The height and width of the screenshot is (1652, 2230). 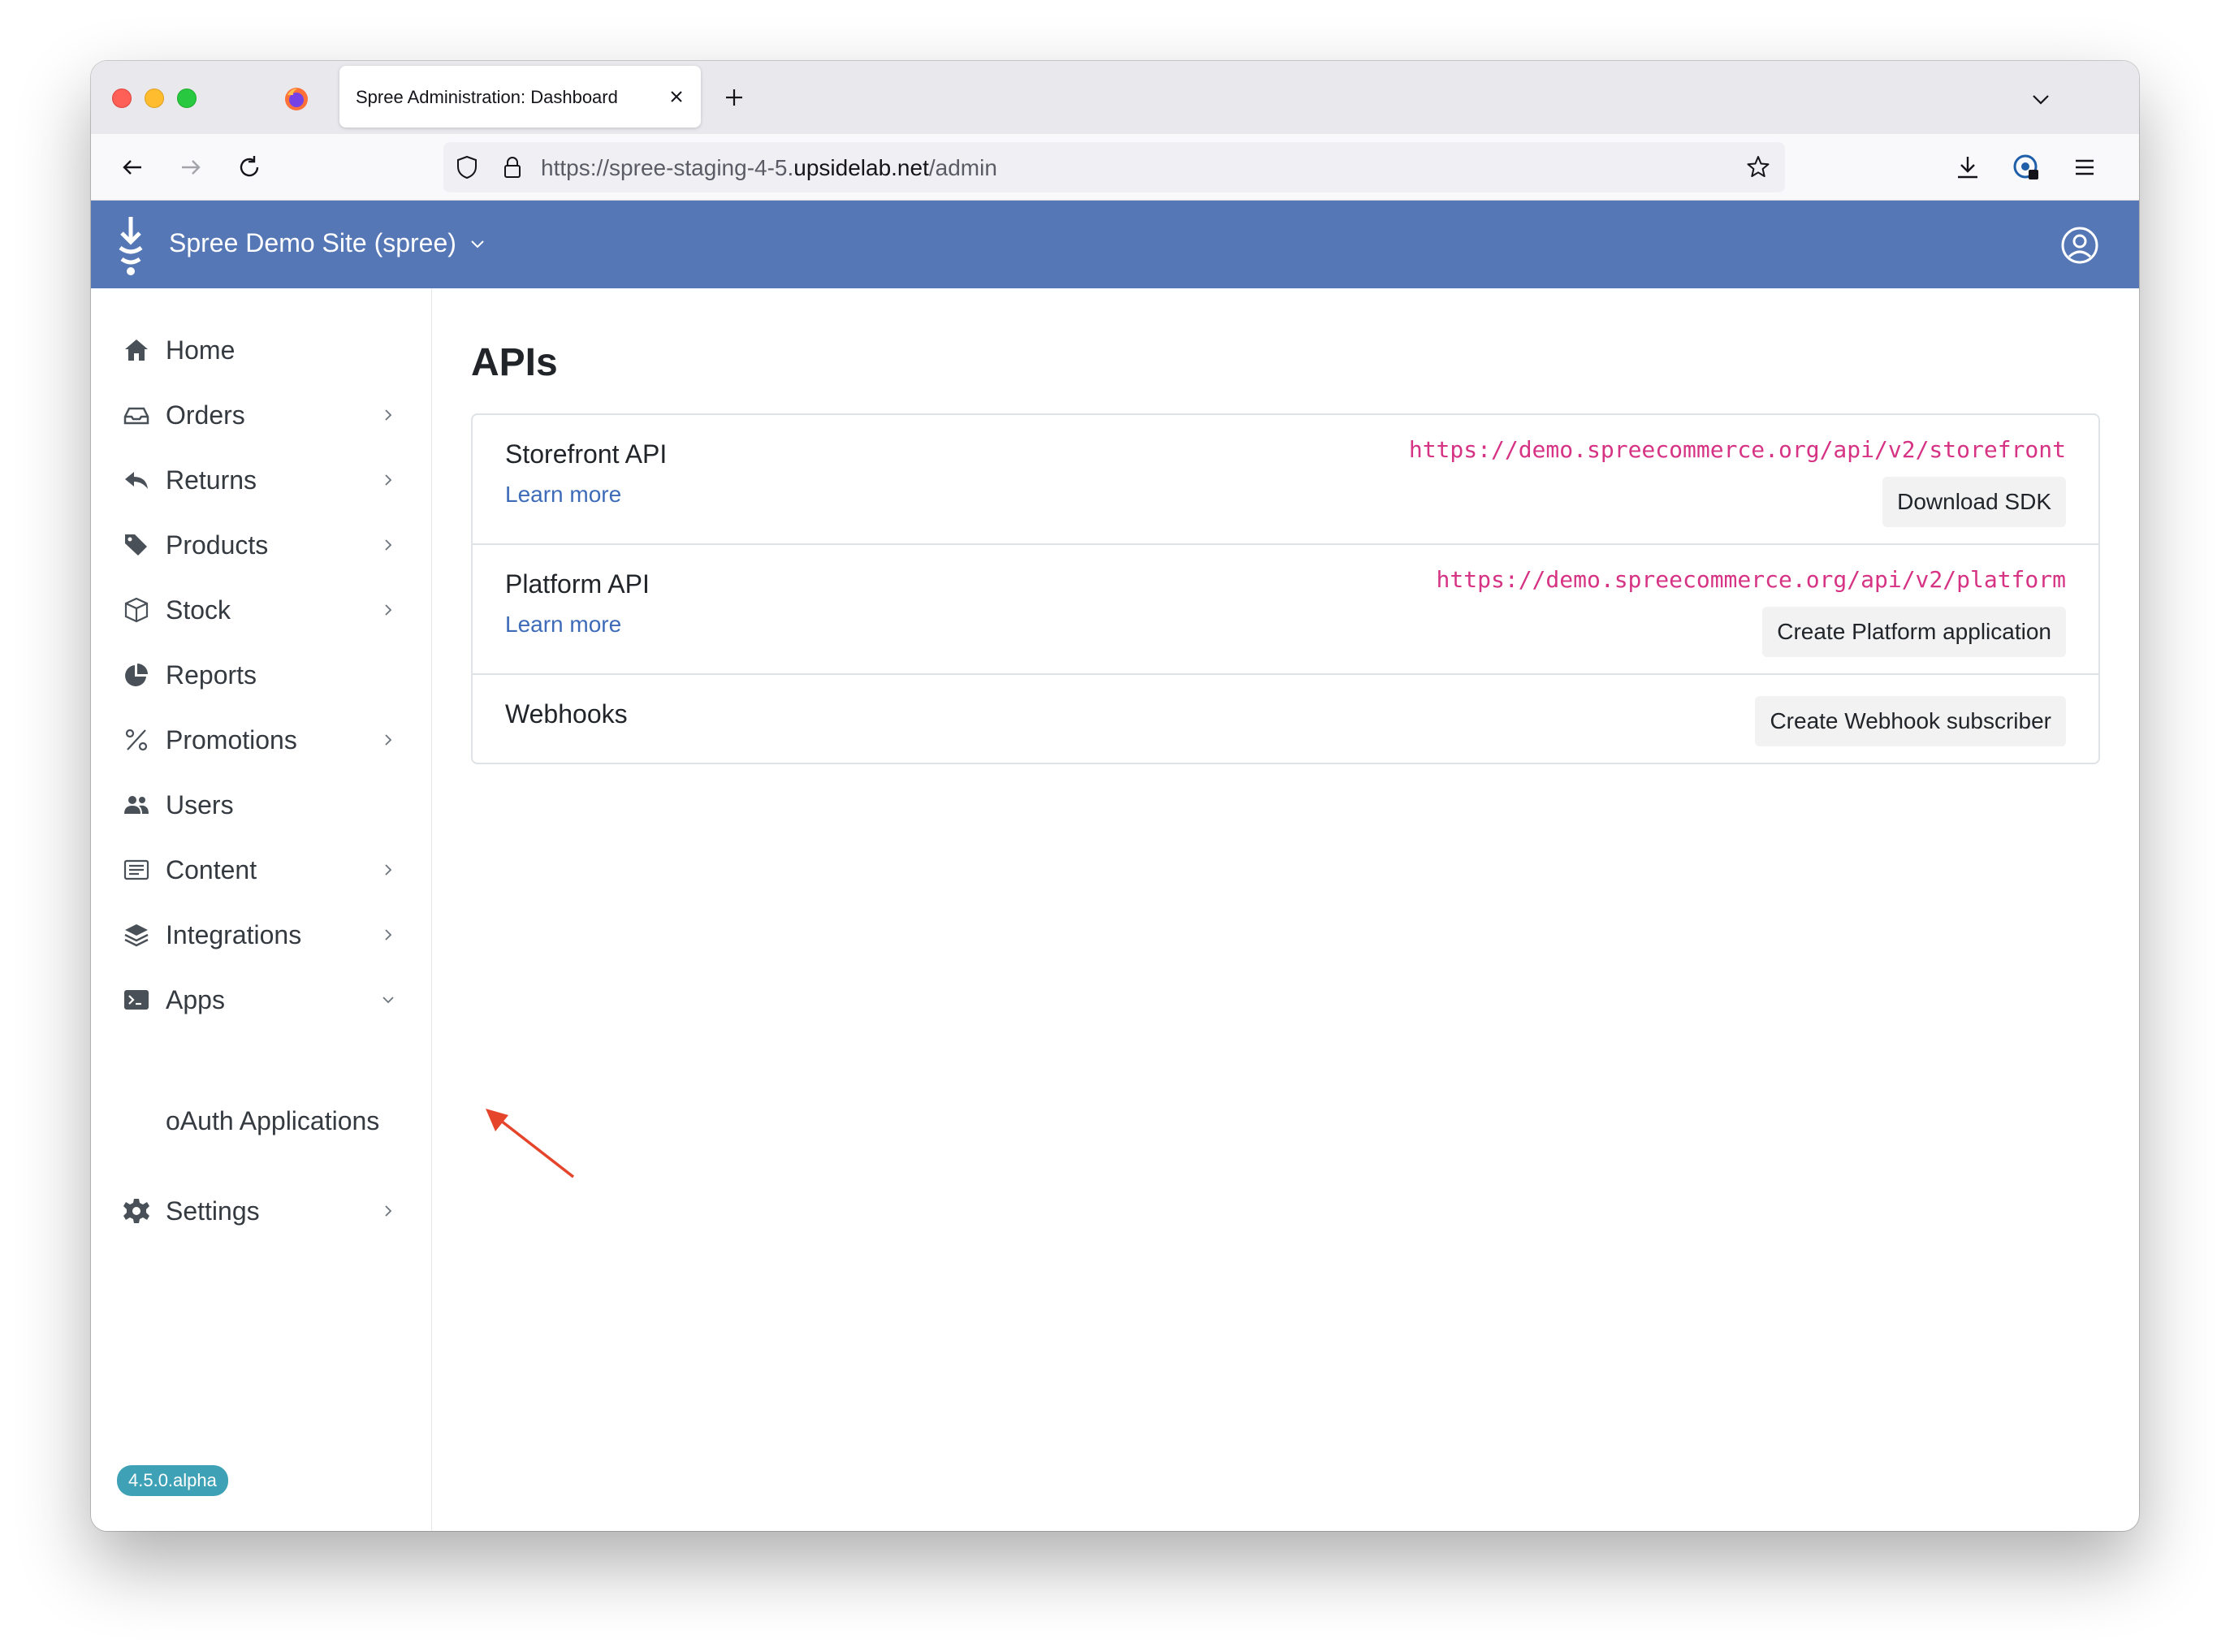 I want to click on box-icon, so click(x=136, y=610).